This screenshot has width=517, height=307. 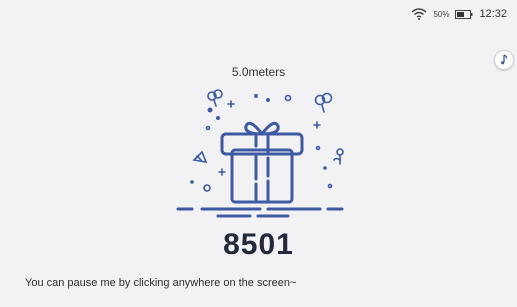 What do you see at coordinates (464, 14) in the screenshot?
I see `battery-icon` at bounding box center [464, 14].